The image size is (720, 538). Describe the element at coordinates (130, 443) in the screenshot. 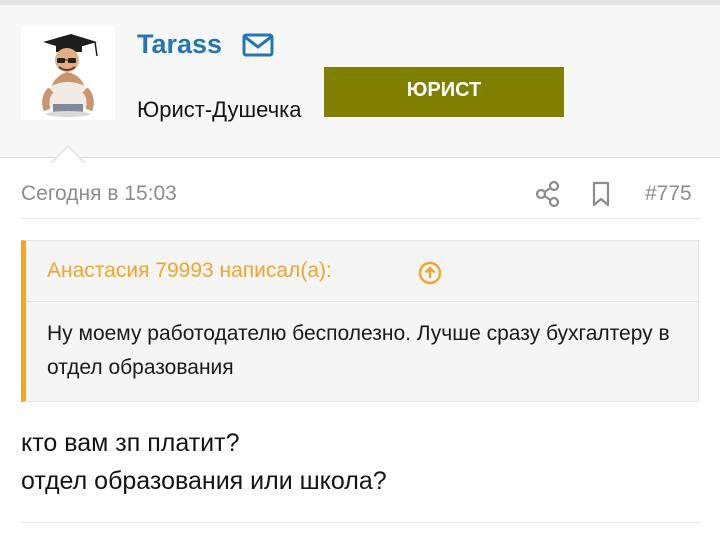

I see `message-line: кто вам зп платит?` at that location.